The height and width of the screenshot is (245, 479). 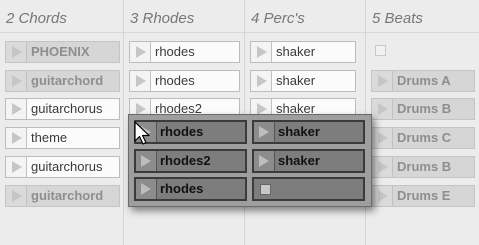 I want to click on track-header: 5 Beats, so click(x=422, y=16).